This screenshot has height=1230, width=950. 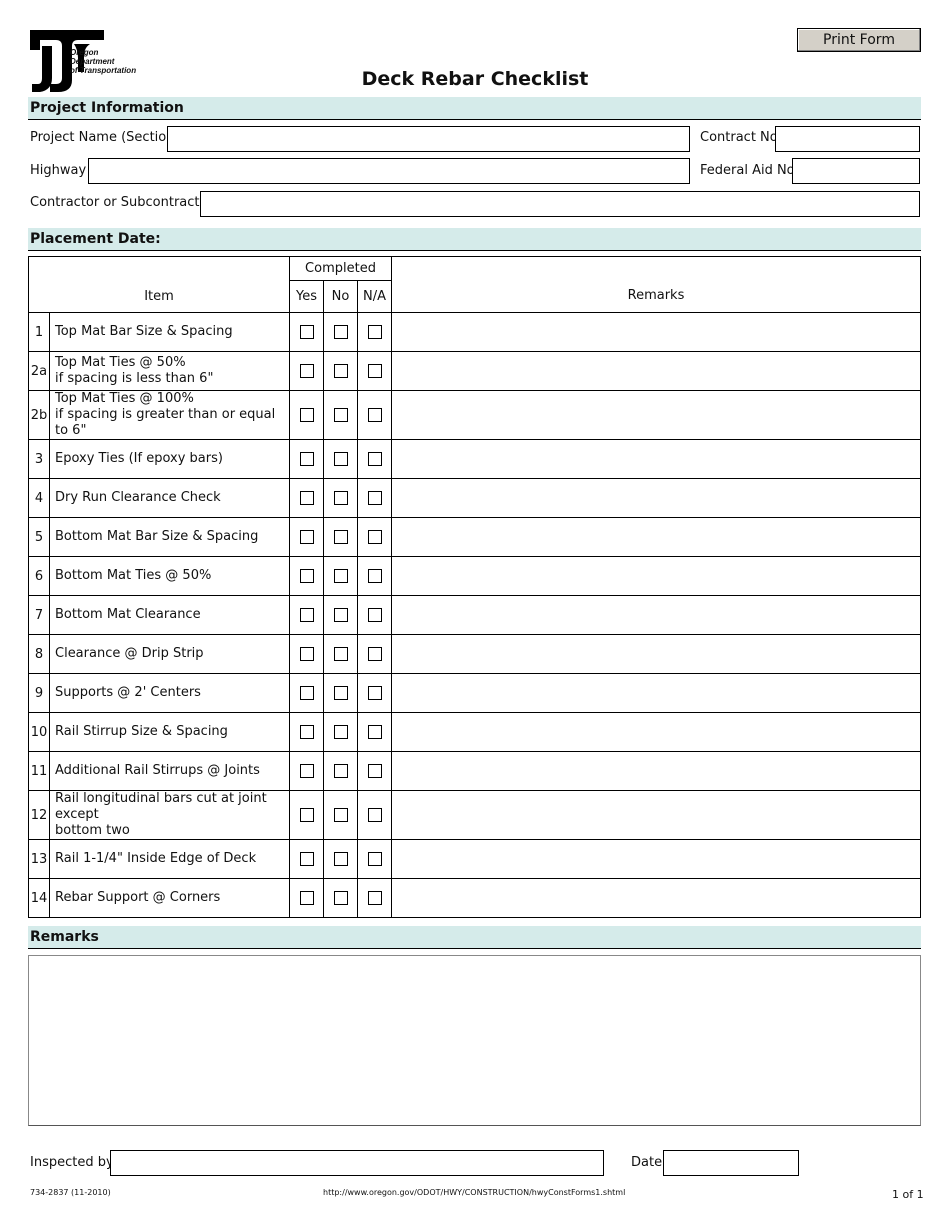 What do you see at coordinates (128, 614) in the screenshot?
I see `item-text-line1: Bottom Mat Clearance` at bounding box center [128, 614].